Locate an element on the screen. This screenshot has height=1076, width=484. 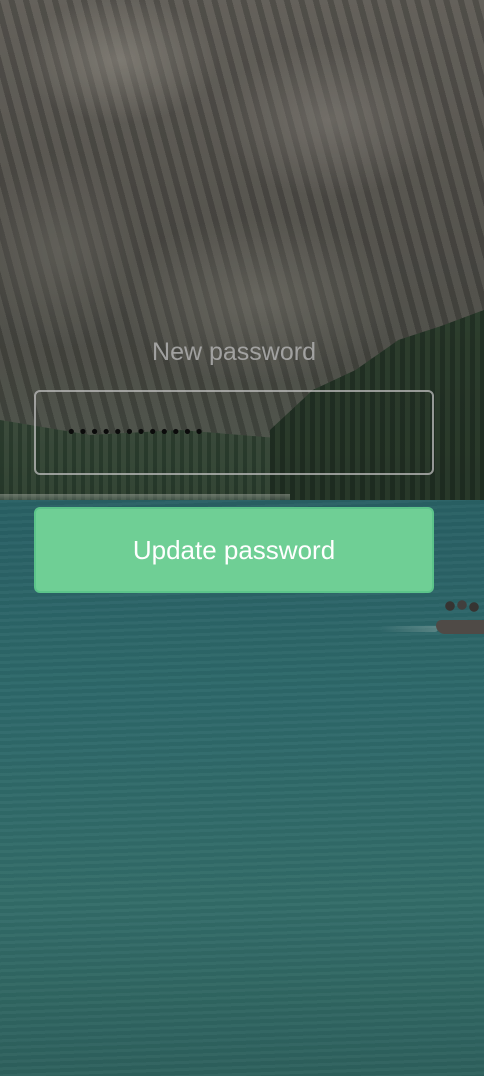
new-password-input: •••••••••••• is located at coordinates (234, 432).